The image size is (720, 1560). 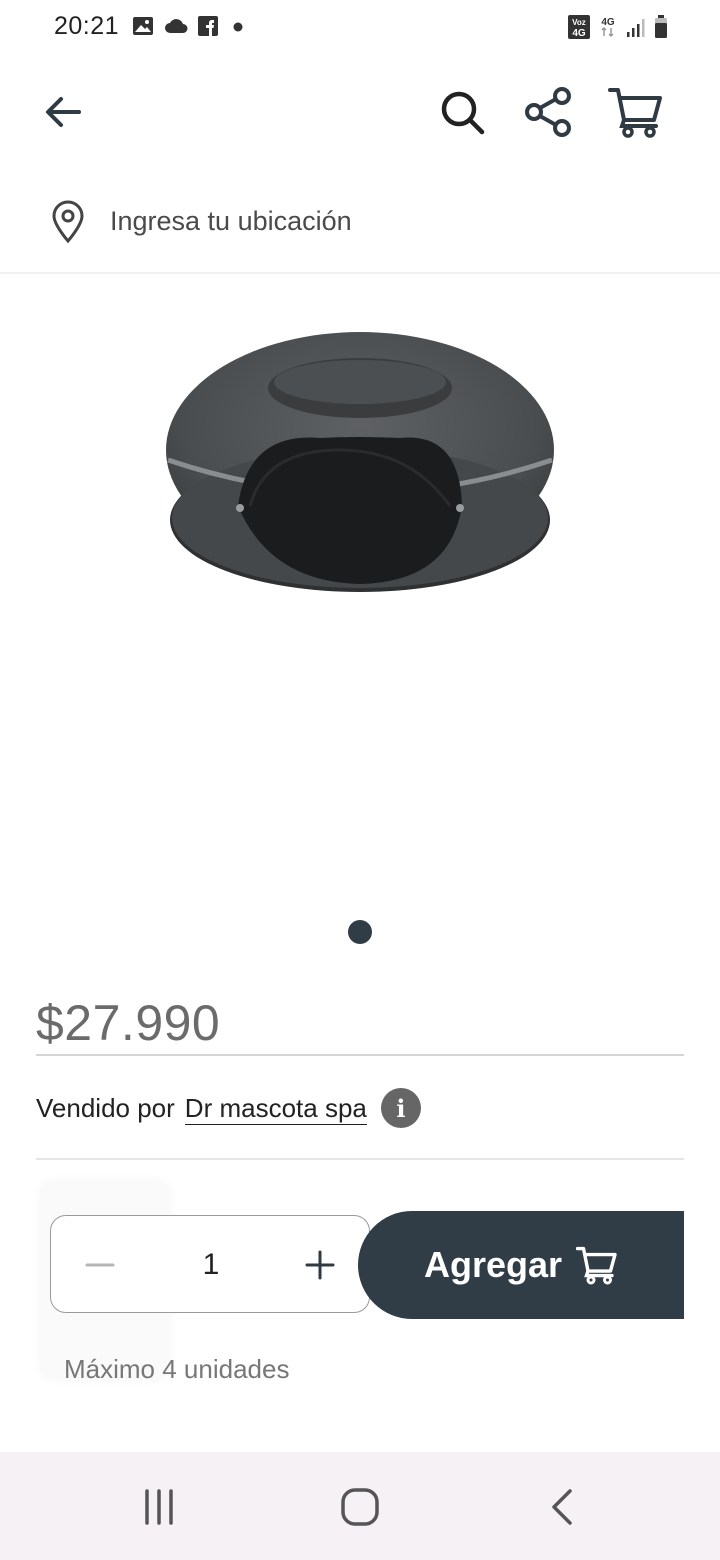 What do you see at coordinates (238, 26) in the screenshot?
I see `dot-icon` at bounding box center [238, 26].